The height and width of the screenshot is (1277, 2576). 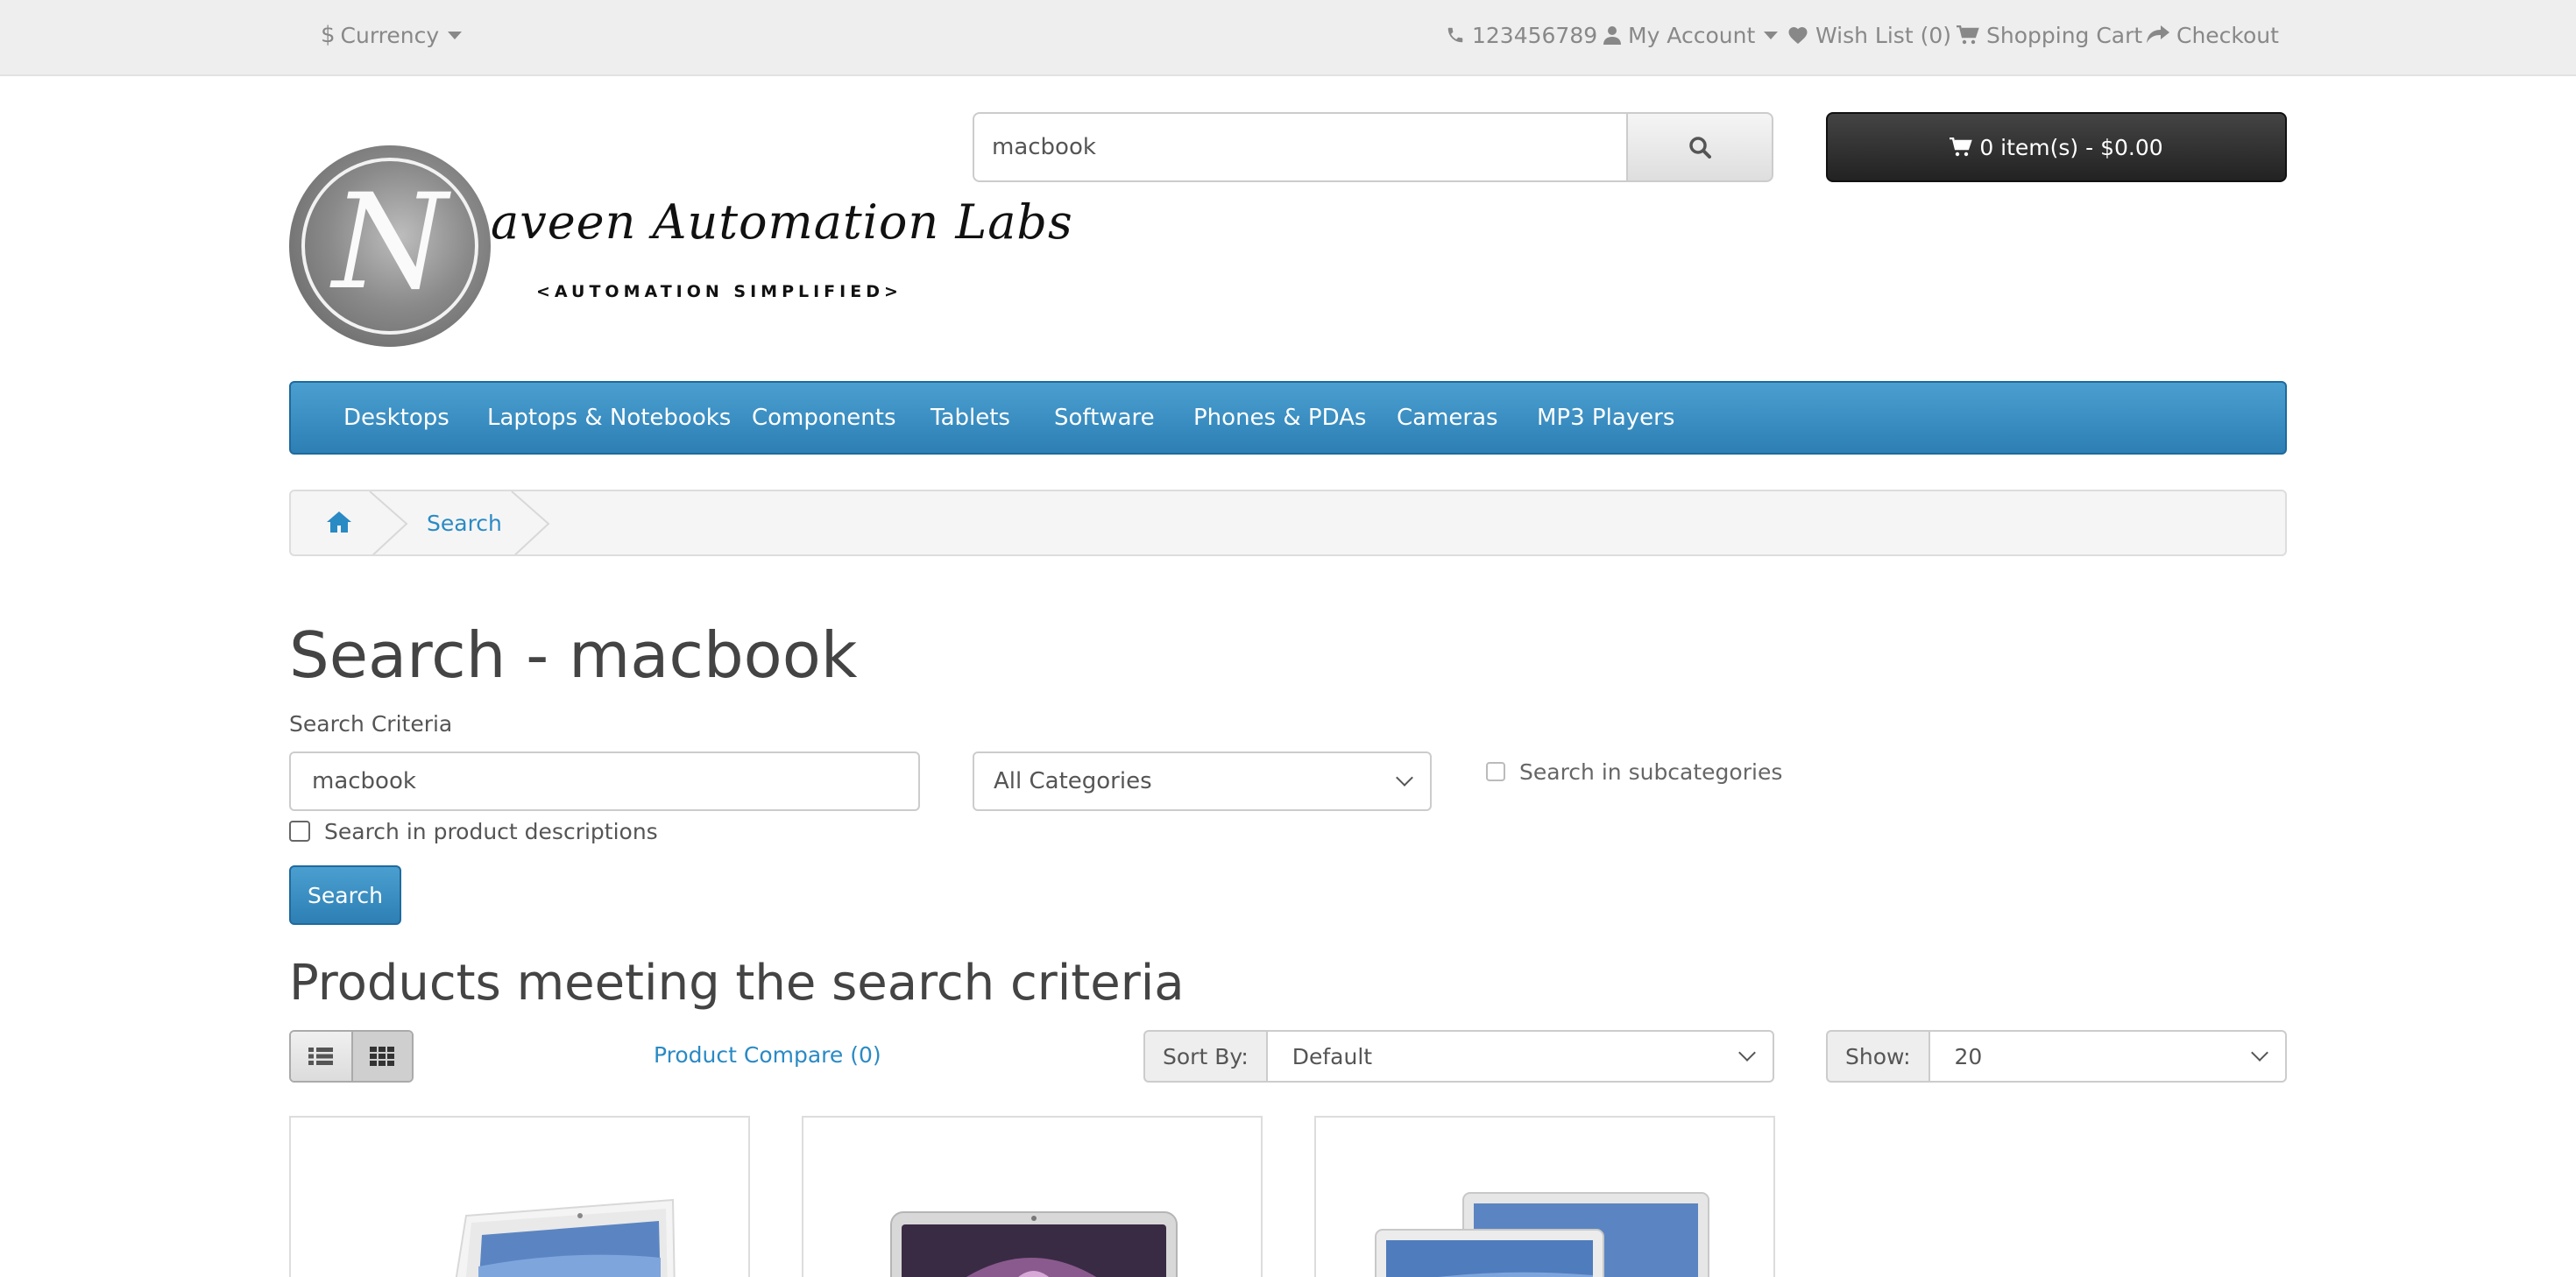 What do you see at coordinates (2107, 1057) in the screenshot?
I see `show-select: 20` at bounding box center [2107, 1057].